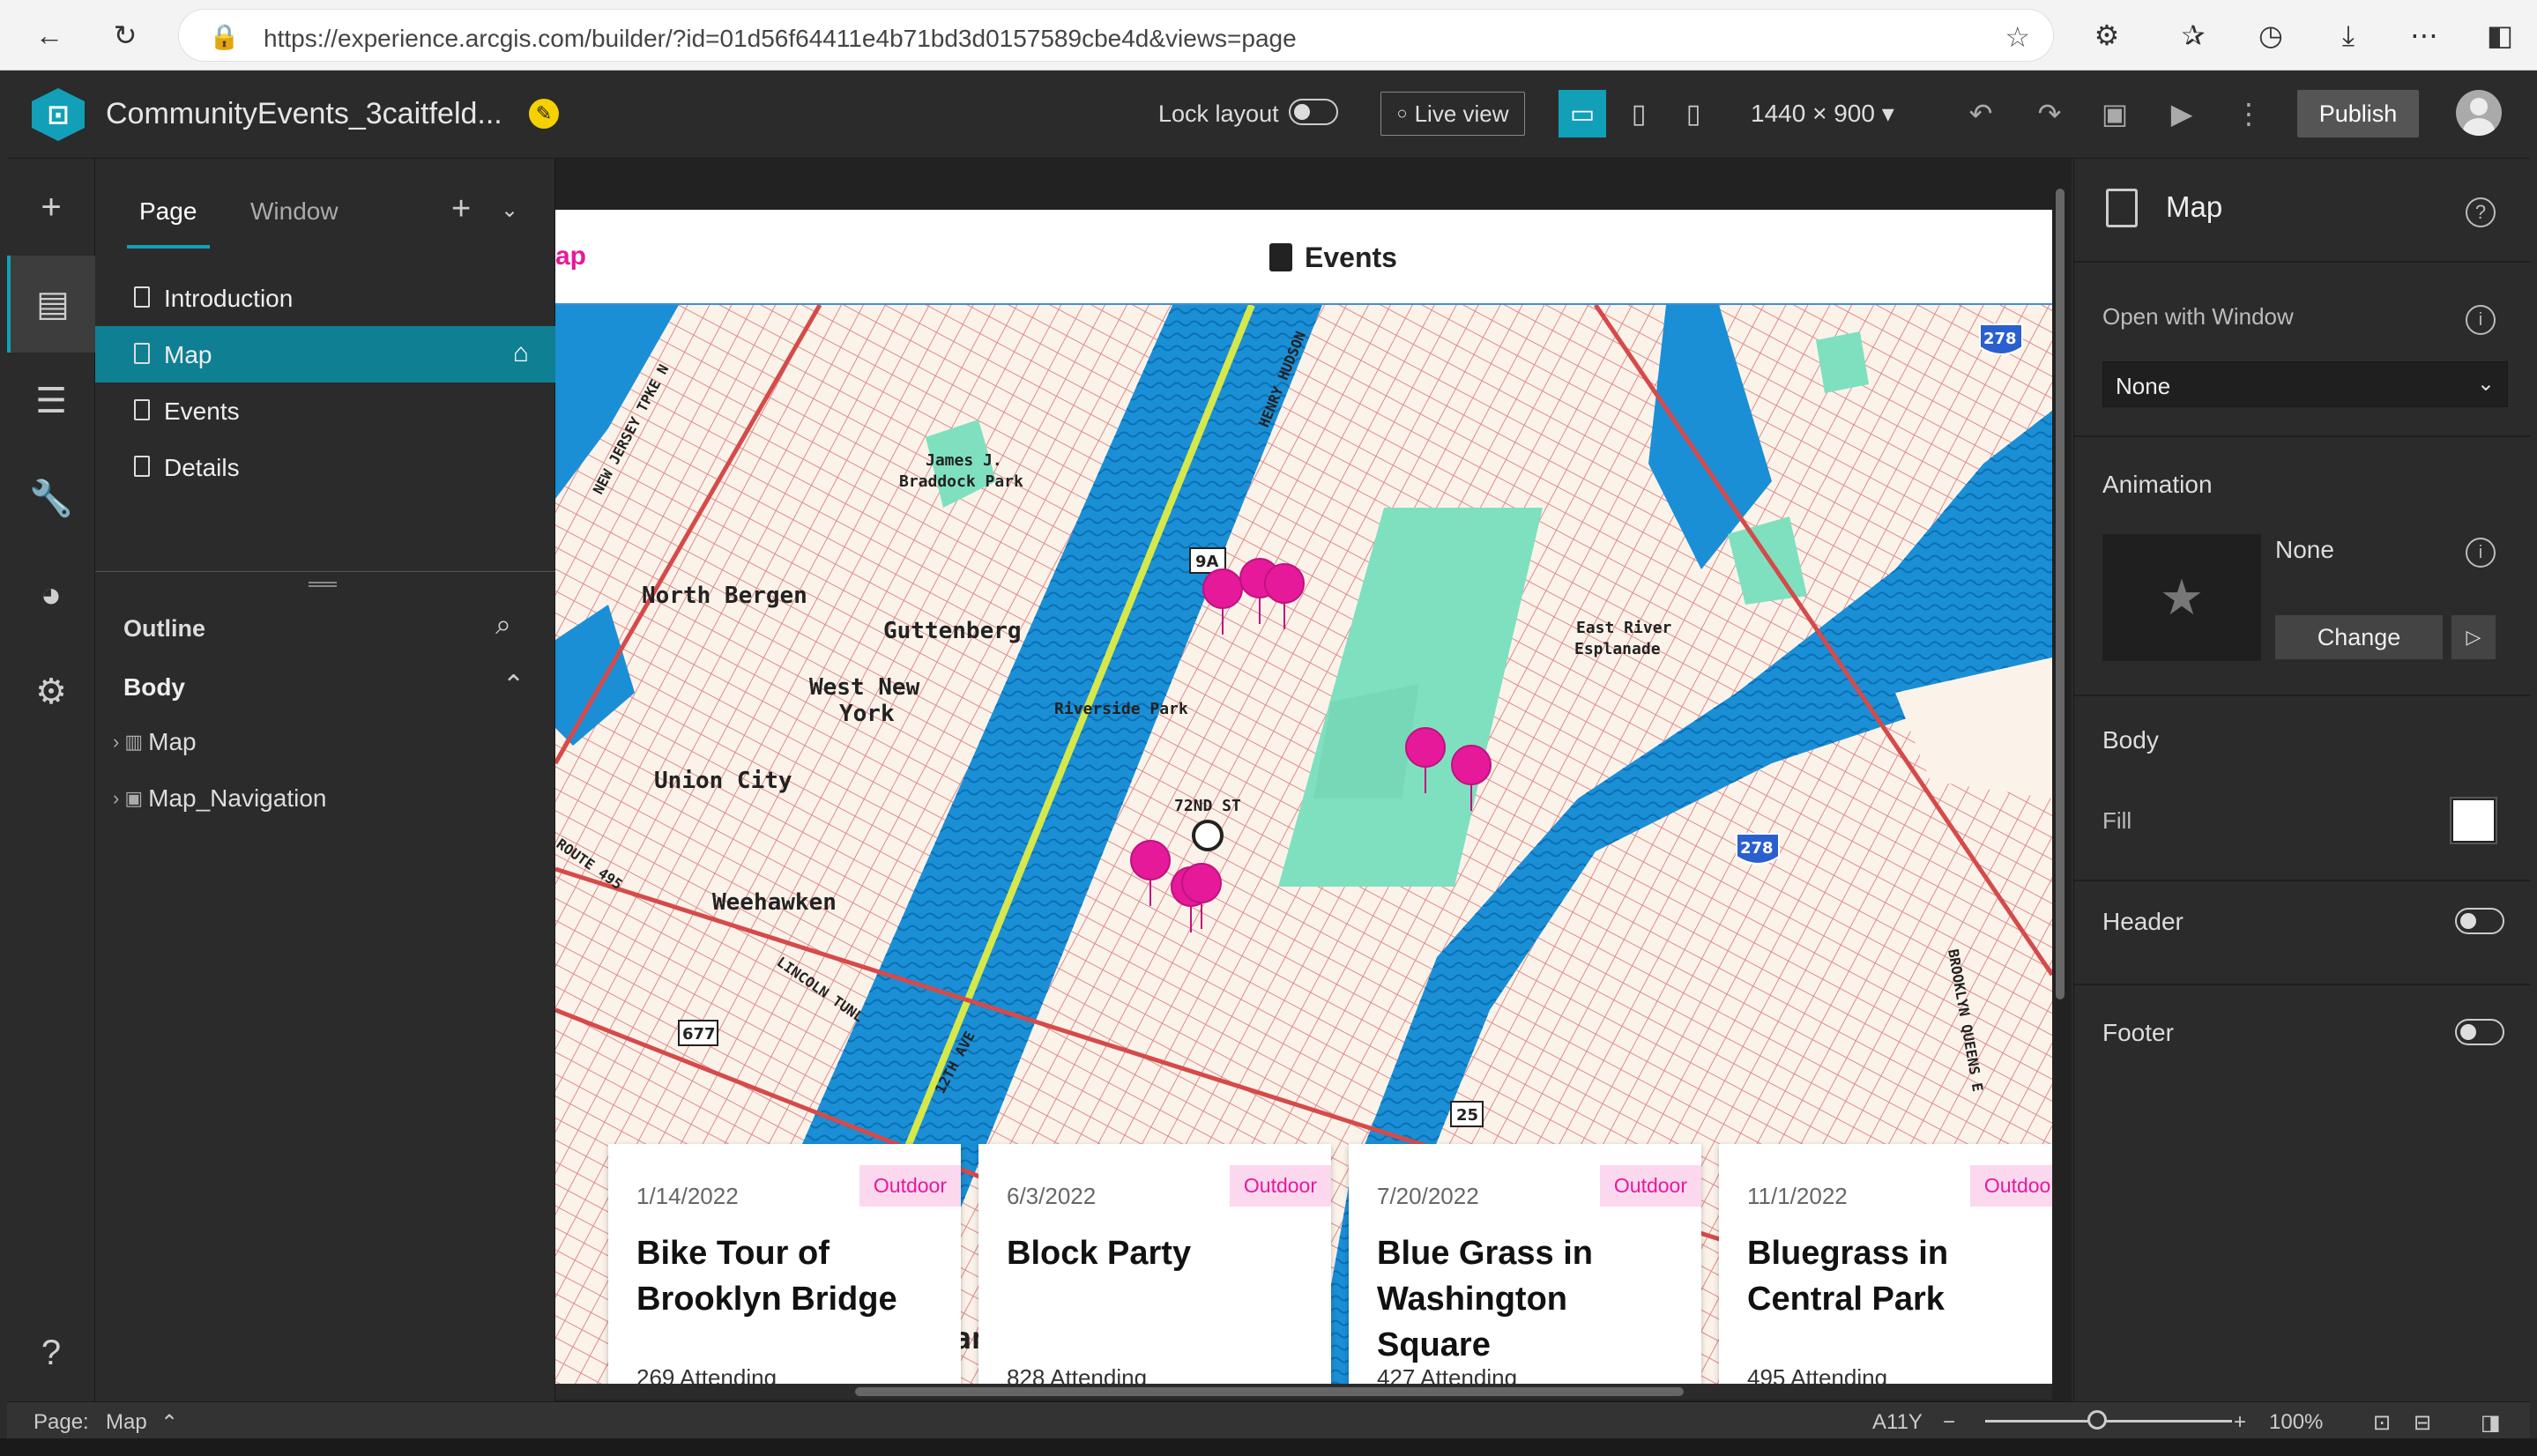  I want to click on fill-label: Fill, so click(2117, 820).